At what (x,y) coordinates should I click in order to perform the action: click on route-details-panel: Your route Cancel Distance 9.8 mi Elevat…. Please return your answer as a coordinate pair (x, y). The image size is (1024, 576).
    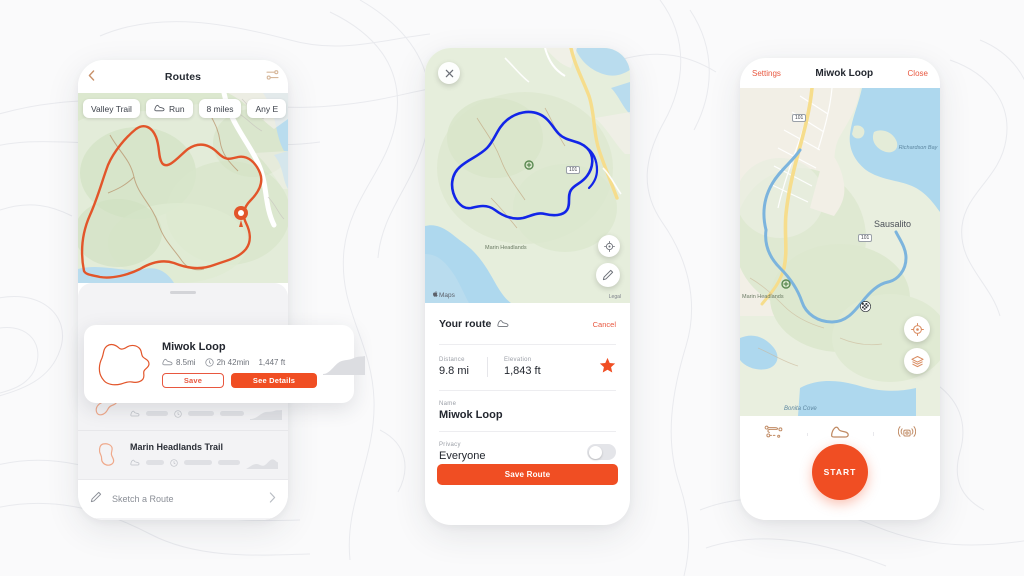
    Looking at the image, I should click on (527, 388).